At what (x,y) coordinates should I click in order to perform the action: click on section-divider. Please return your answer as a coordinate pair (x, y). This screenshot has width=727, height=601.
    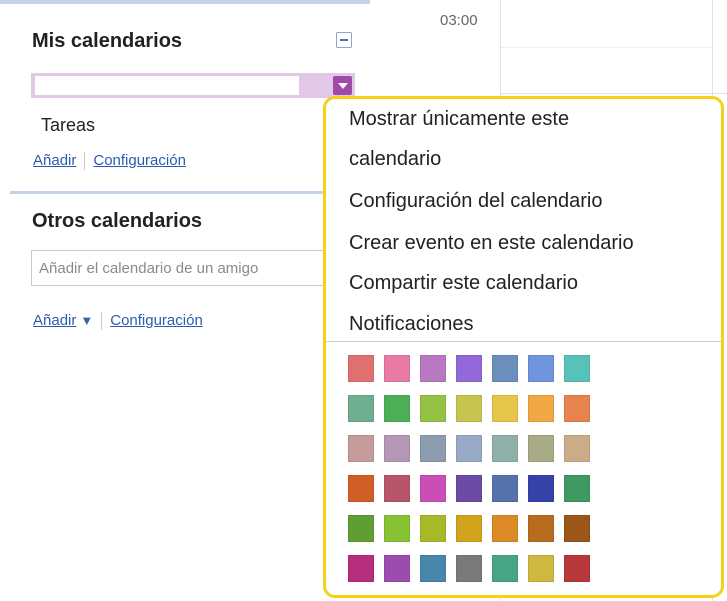
    Looking at the image, I should click on (190, 192).